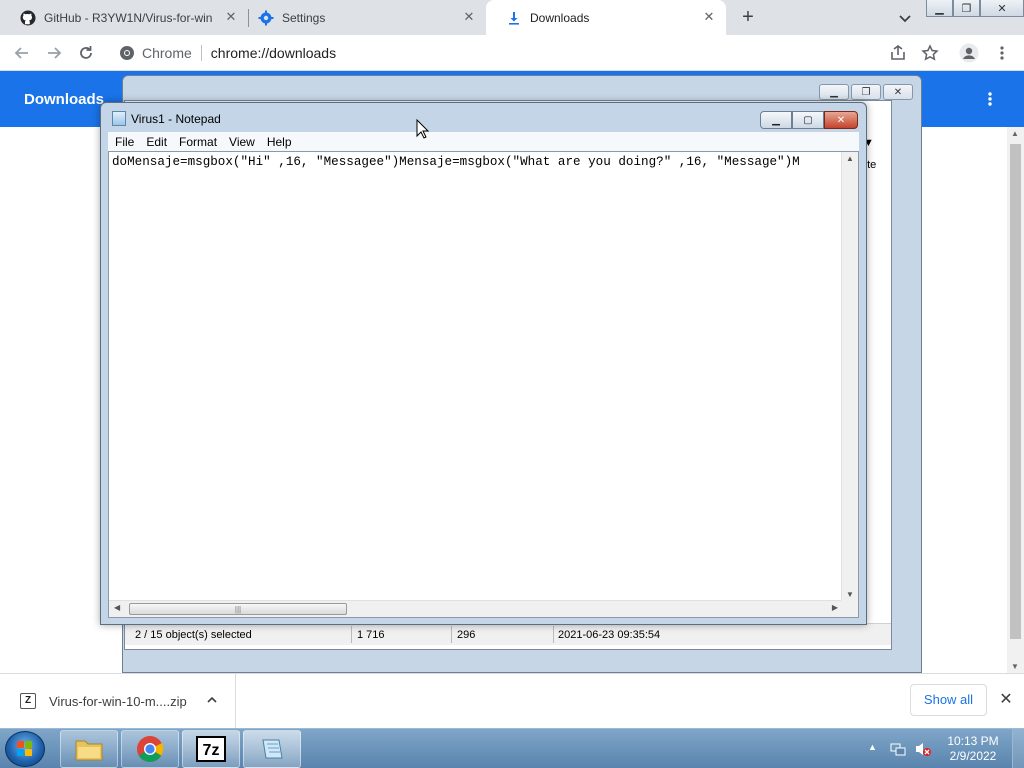 The image size is (1024, 768). I want to click on system-clock: 10:13 PM 2/9/2022, so click(973, 749).